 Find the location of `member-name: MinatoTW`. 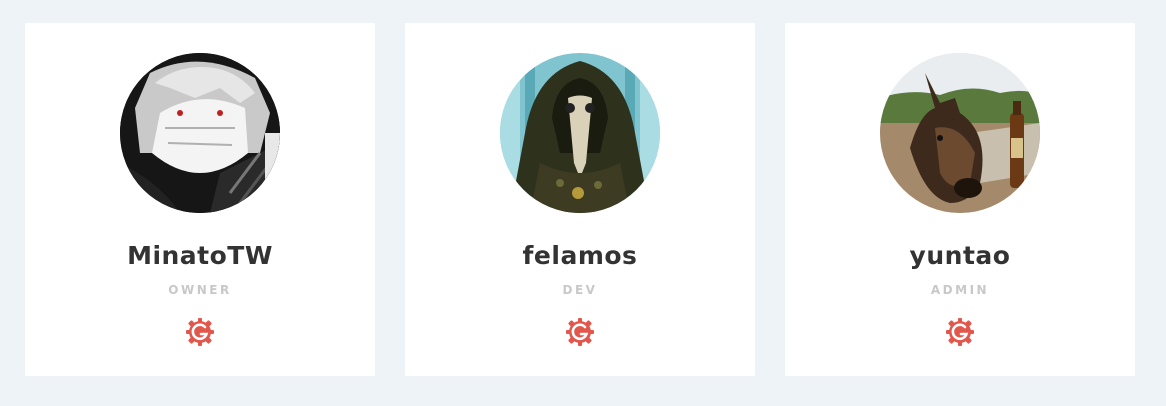

member-name: MinatoTW is located at coordinates (200, 255).